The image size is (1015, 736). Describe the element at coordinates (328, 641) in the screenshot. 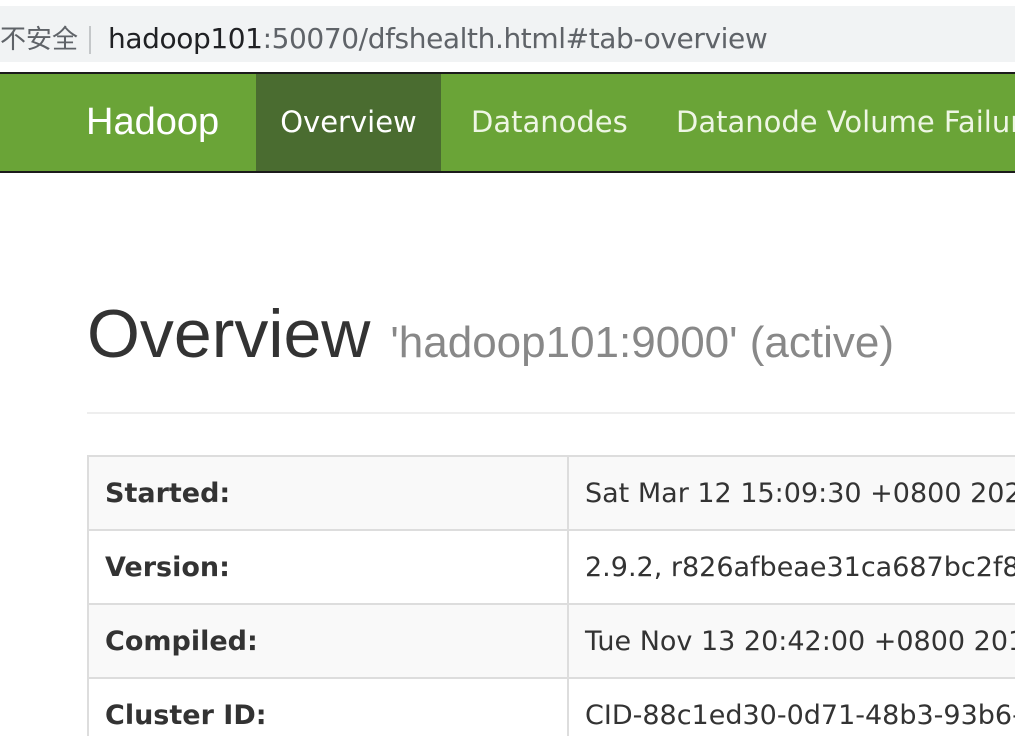

I see `row-key-compiled: Compiled:` at that location.